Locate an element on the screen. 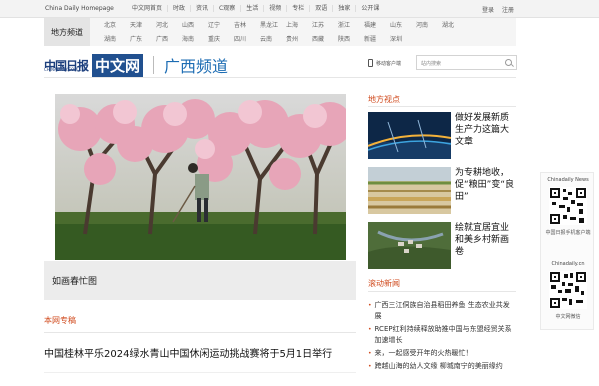  nav-item-observe: C观察 is located at coordinates (226, 8).